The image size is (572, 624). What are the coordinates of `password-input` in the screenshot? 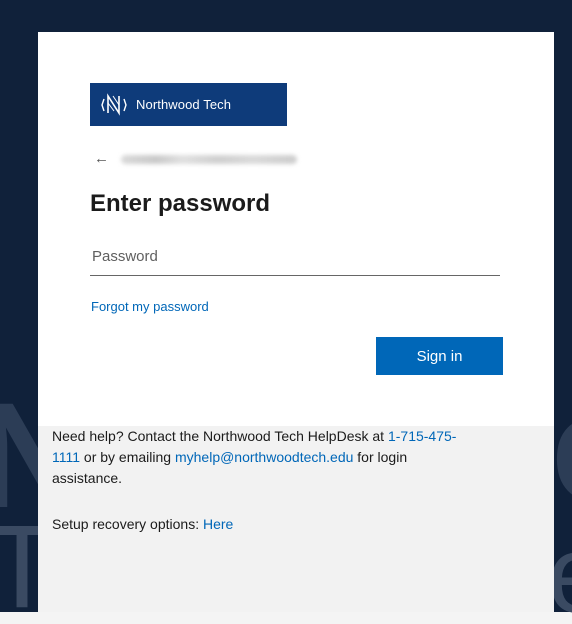 It's located at (295, 256).